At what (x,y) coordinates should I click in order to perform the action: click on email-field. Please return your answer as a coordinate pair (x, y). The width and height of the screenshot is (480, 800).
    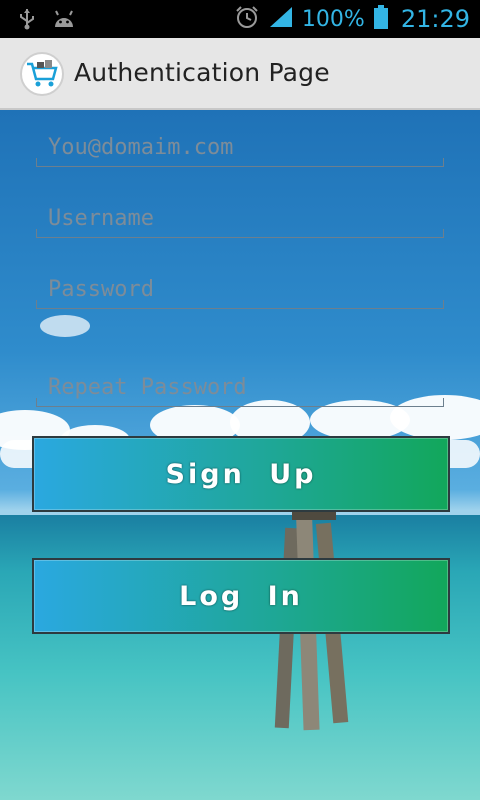
    Looking at the image, I should click on (240, 147).